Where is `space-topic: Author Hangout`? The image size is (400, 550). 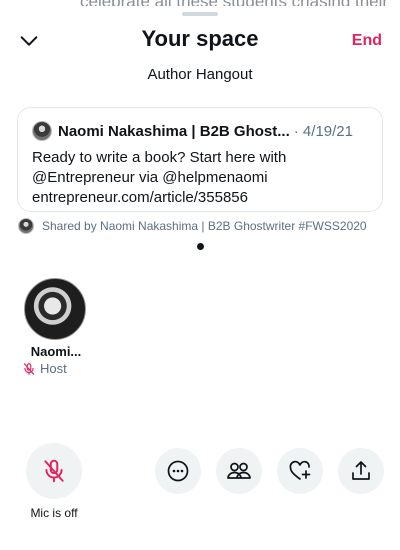
space-topic: Author Hangout is located at coordinates (200, 74).